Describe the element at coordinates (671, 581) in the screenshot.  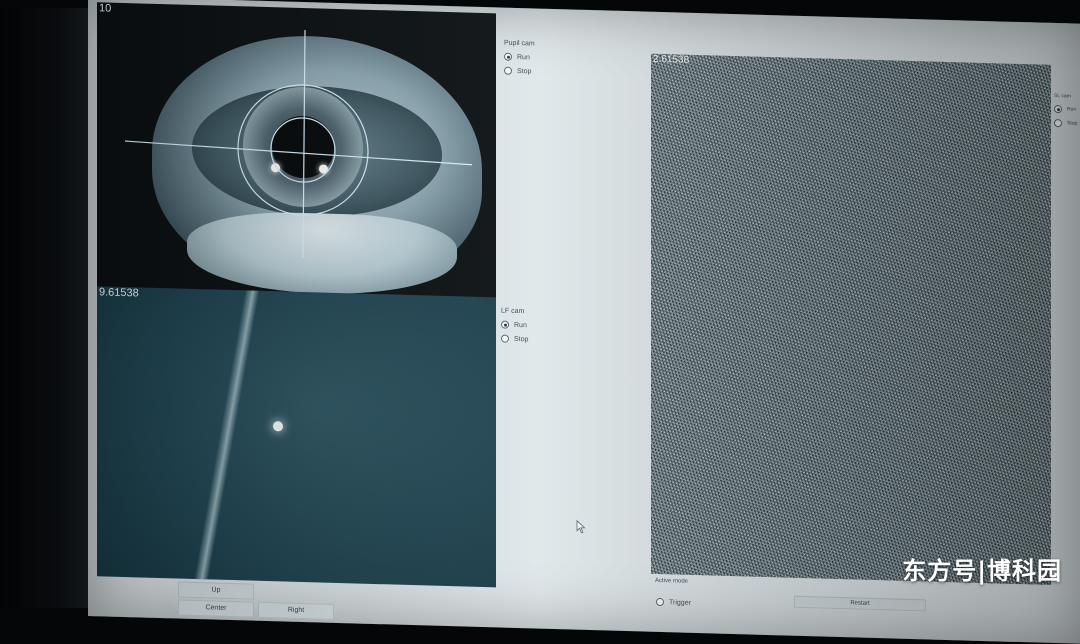
I see `active-mode-label: Active mode` at that location.